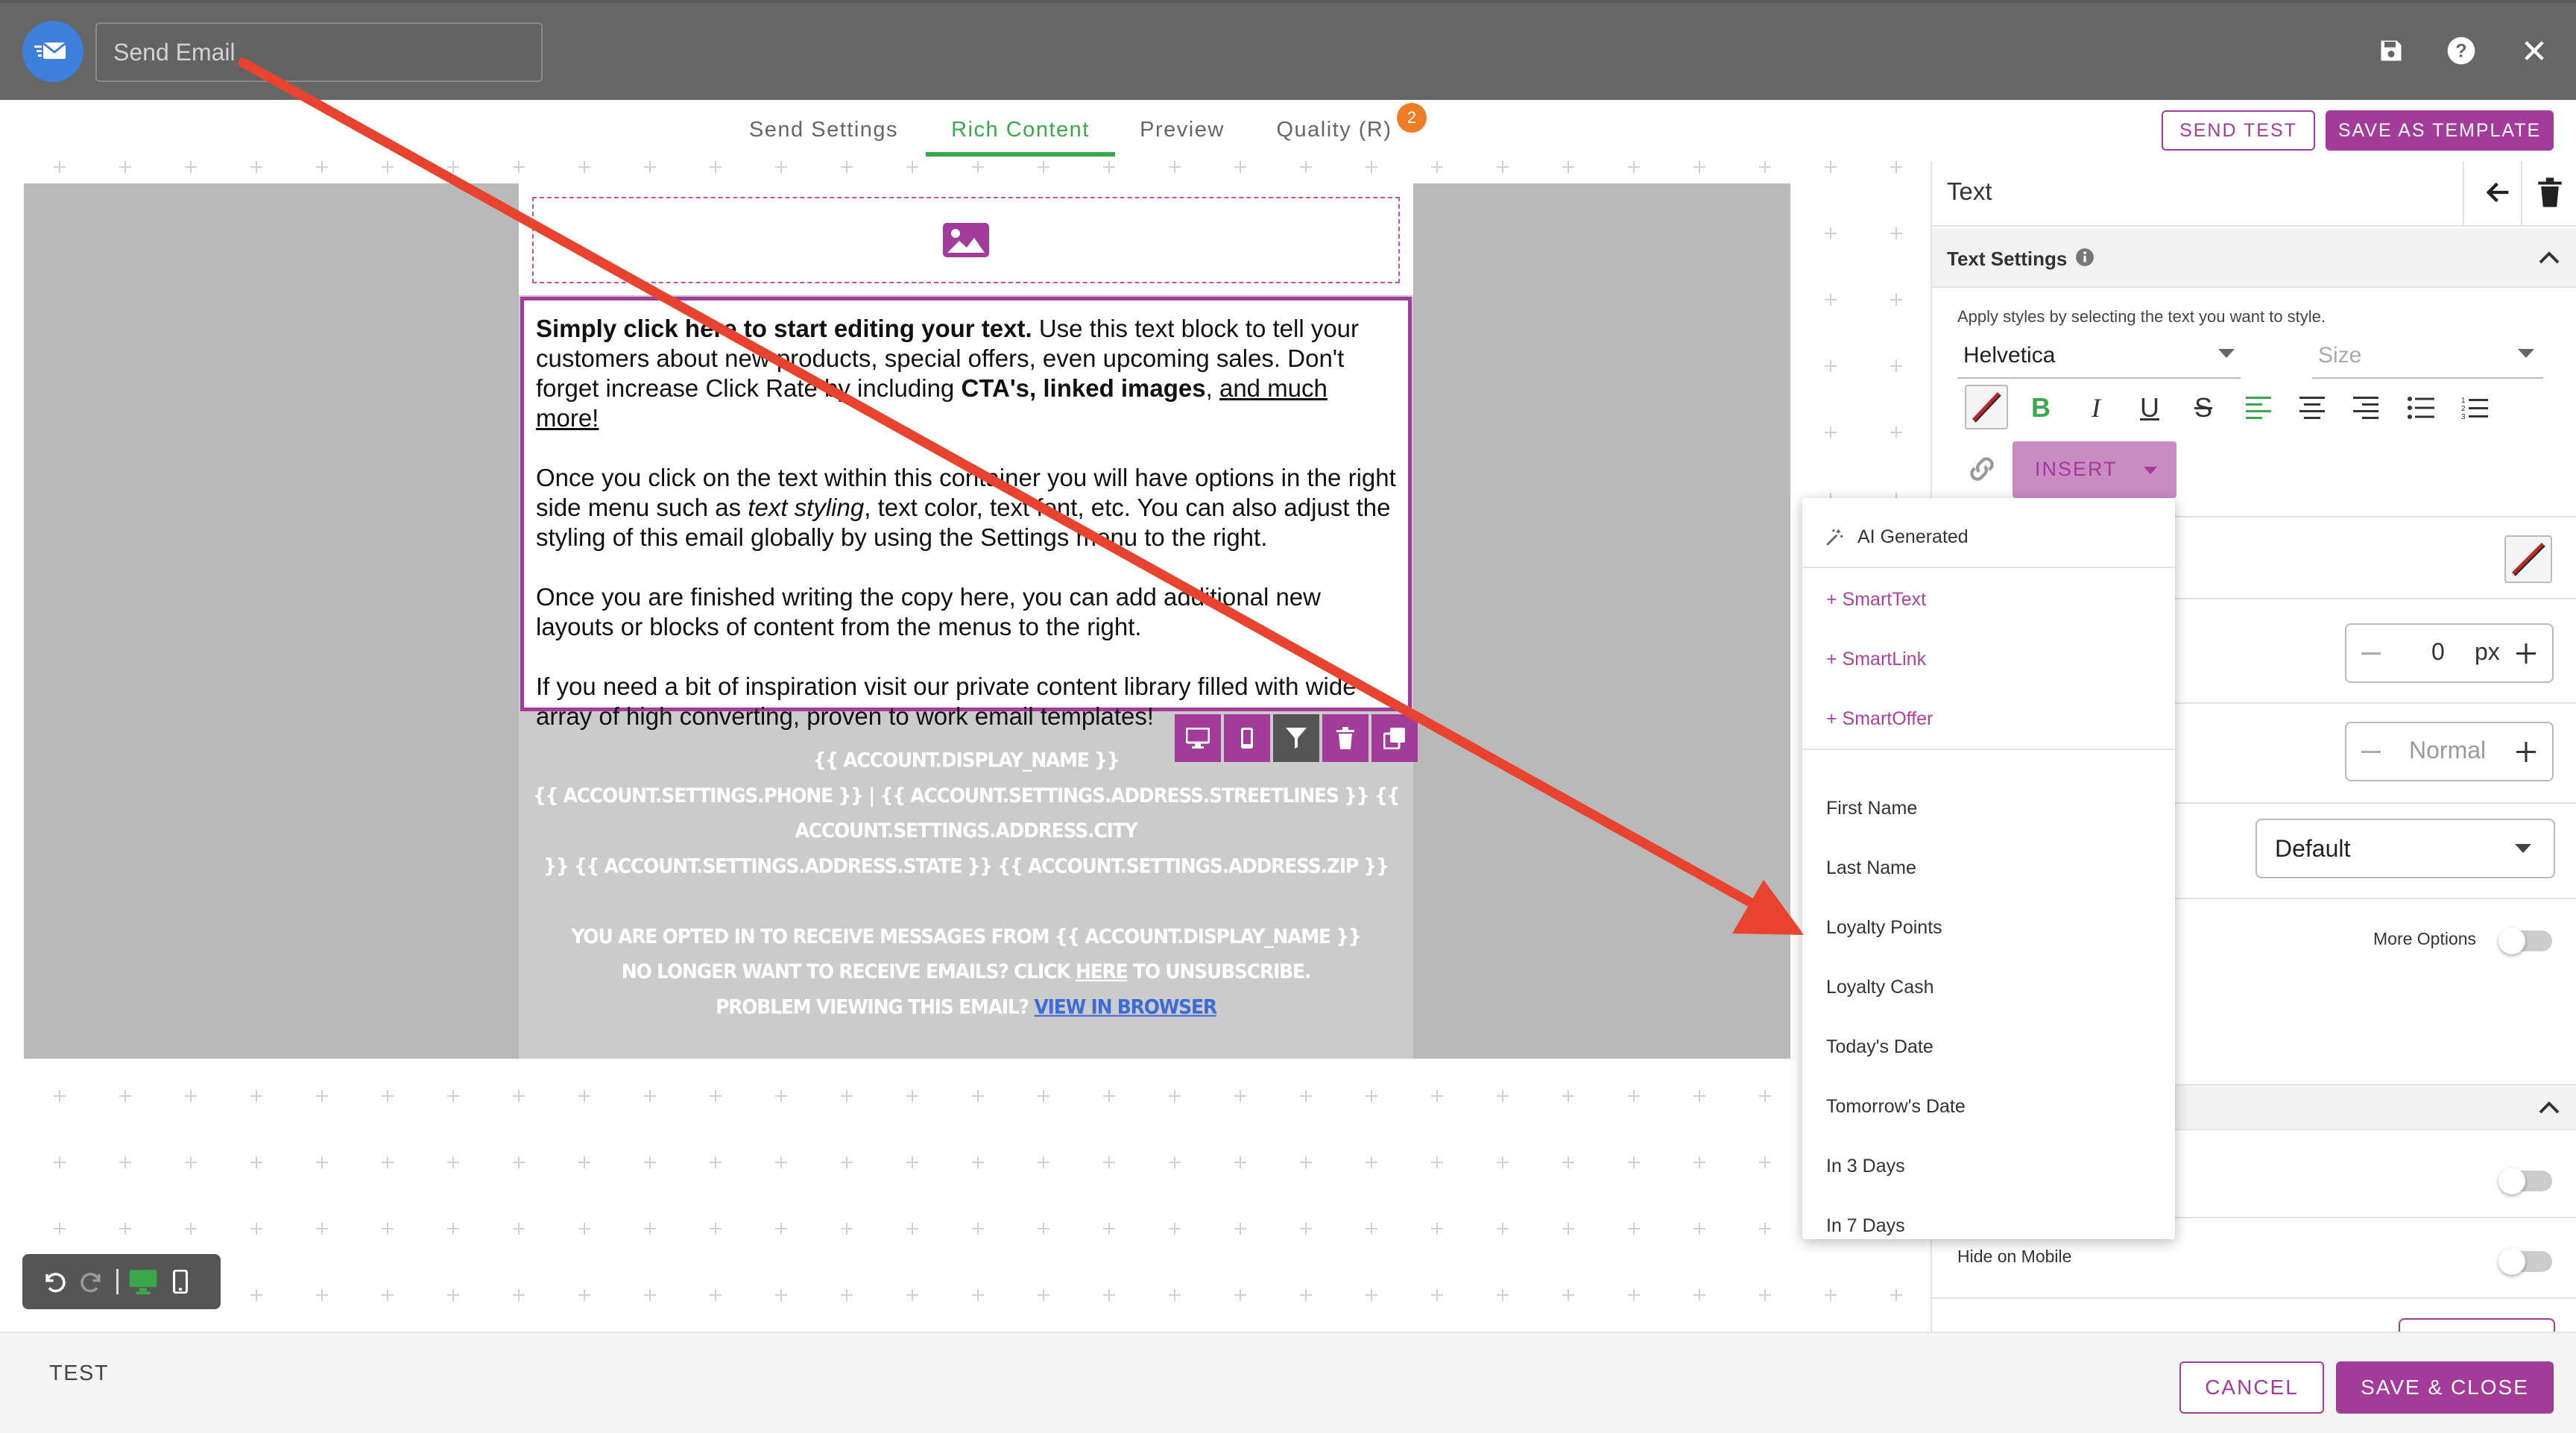 The width and height of the screenshot is (2576, 1433). What do you see at coordinates (1989, 1106) in the screenshot?
I see `menu-item-tomorrows-date: Tomorrow's Date` at bounding box center [1989, 1106].